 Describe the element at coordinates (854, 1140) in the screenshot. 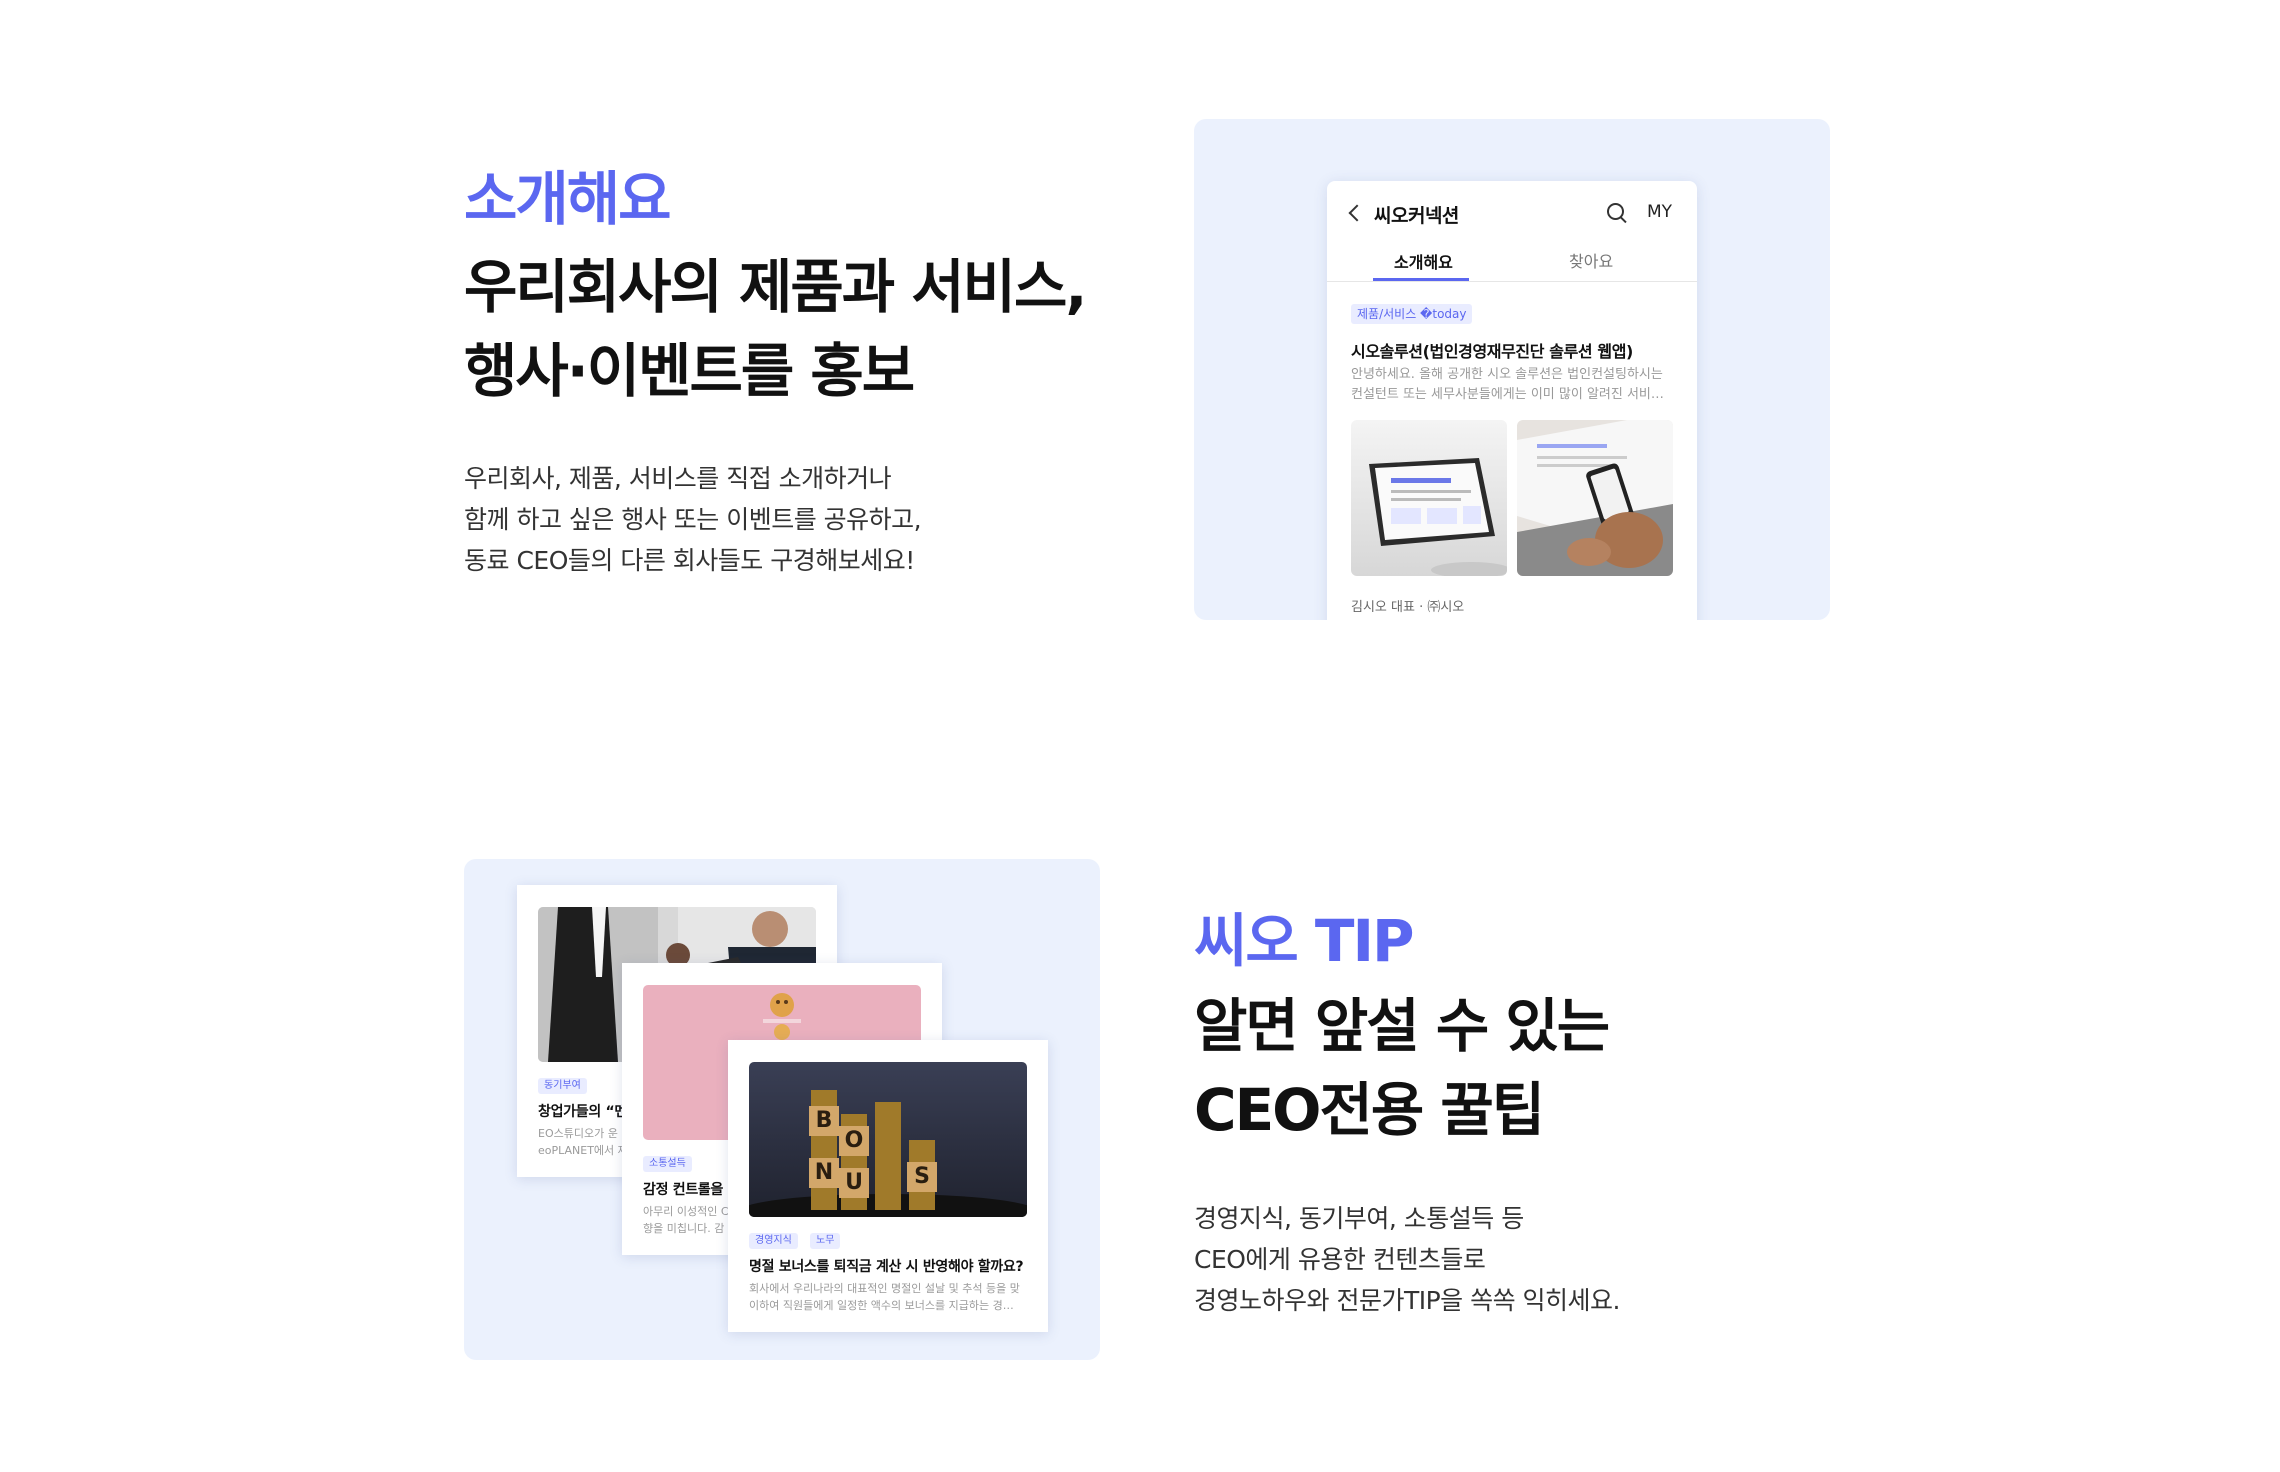

I see `bonus-letter-o: O` at that location.